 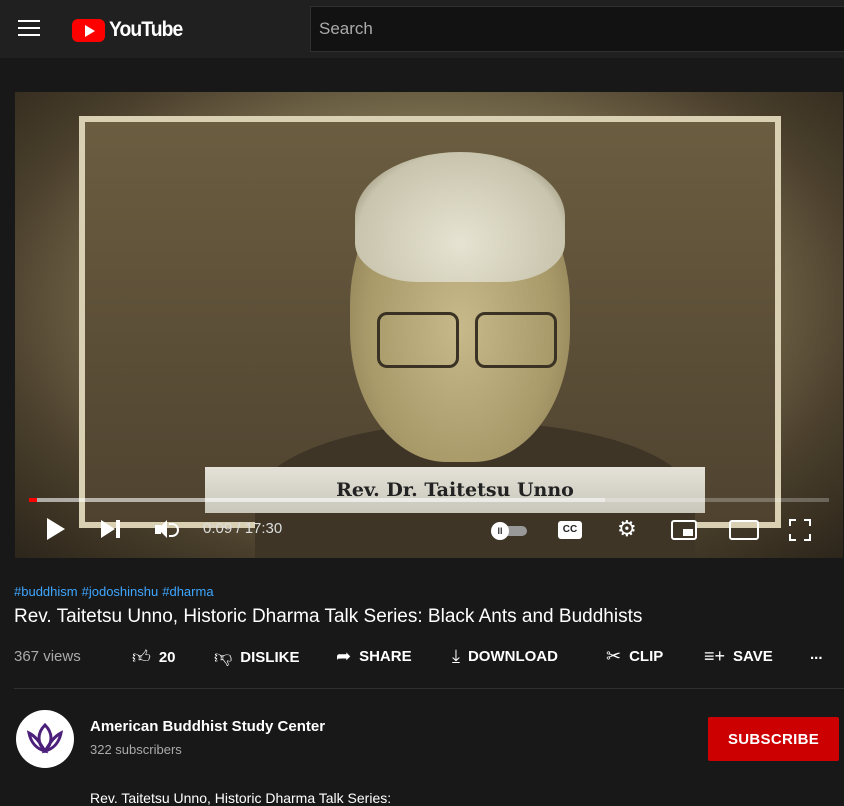 What do you see at coordinates (33, 500) in the screenshot?
I see `progress-played` at bounding box center [33, 500].